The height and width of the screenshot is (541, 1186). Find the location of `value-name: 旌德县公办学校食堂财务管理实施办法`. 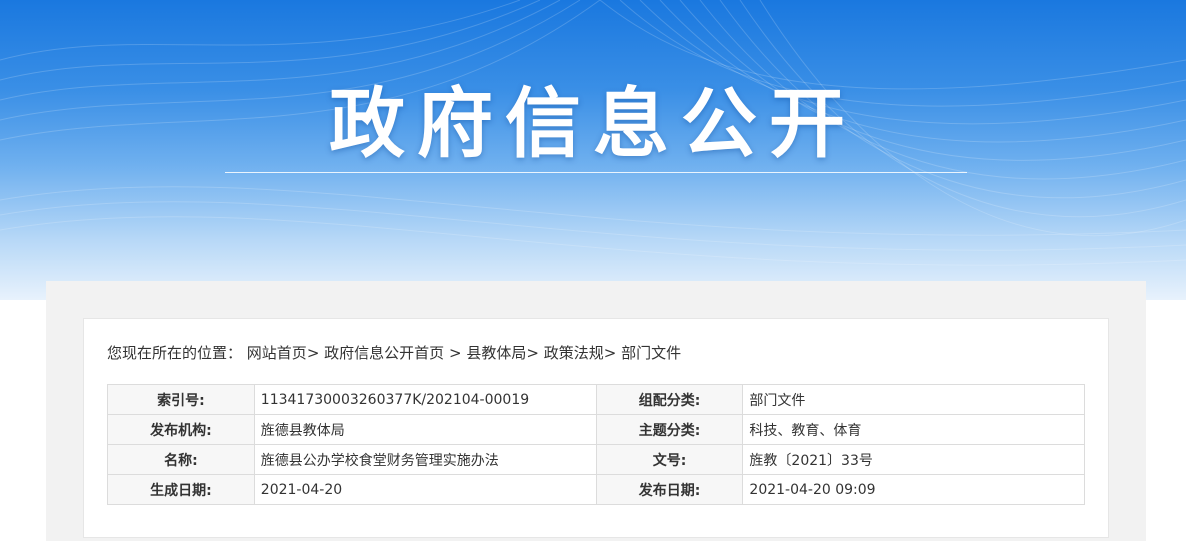

value-name: 旌德县公办学校食堂财务管理实施办法 is located at coordinates (425, 459).